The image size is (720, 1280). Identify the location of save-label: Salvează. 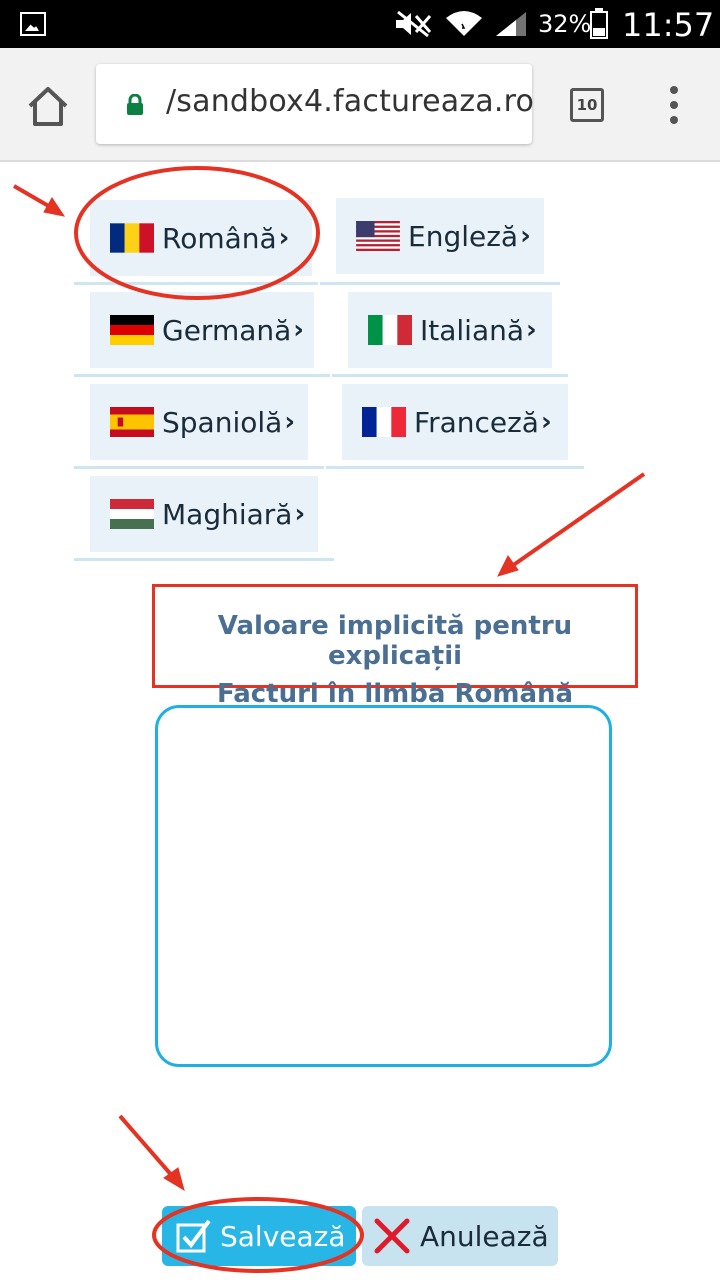
(283, 1236).